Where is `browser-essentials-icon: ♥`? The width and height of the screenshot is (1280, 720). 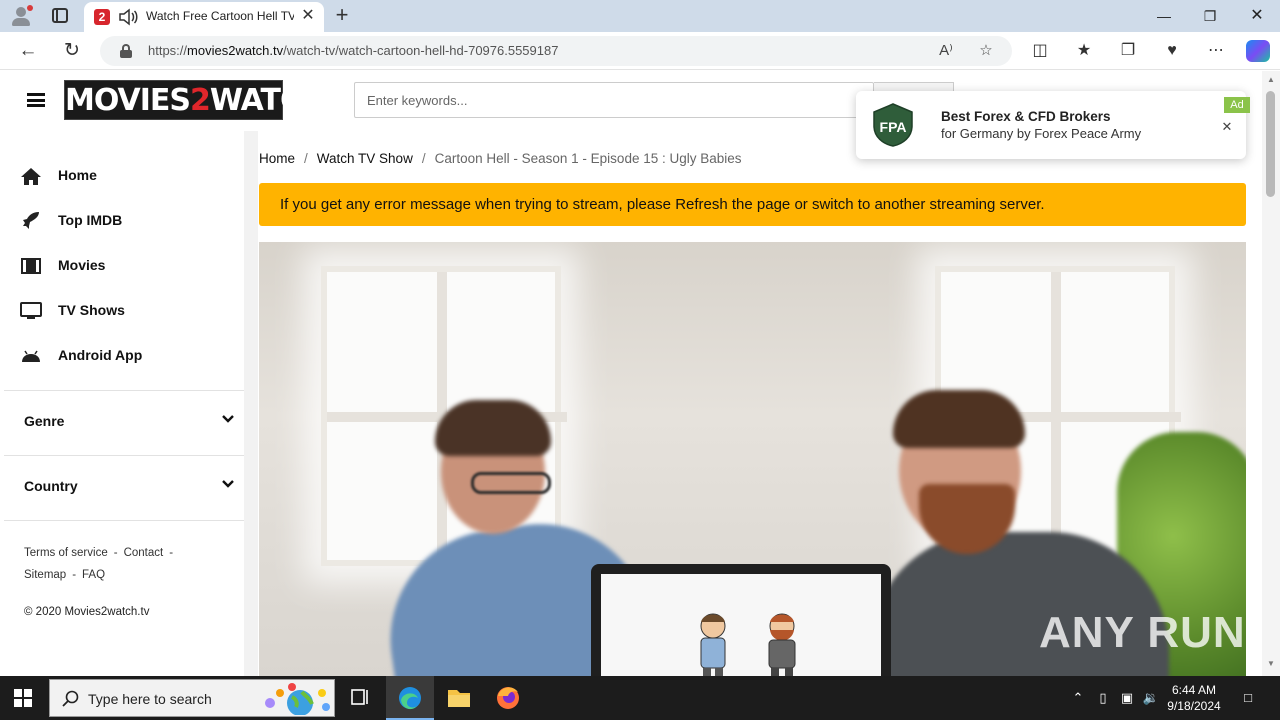 browser-essentials-icon: ♥ is located at coordinates (1172, 51).